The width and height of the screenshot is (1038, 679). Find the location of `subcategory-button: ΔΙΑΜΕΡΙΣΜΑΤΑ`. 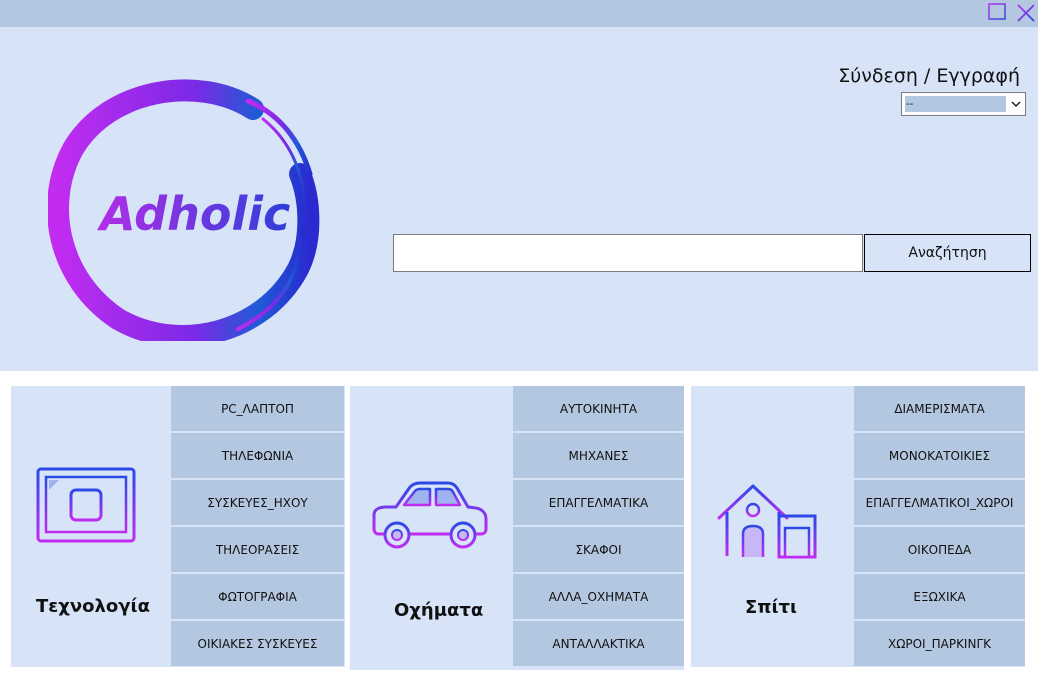

subcategory-button: ΔΙΑΜΕΡΙΣΜΑΤΑ is located at coordinates (939, 408).